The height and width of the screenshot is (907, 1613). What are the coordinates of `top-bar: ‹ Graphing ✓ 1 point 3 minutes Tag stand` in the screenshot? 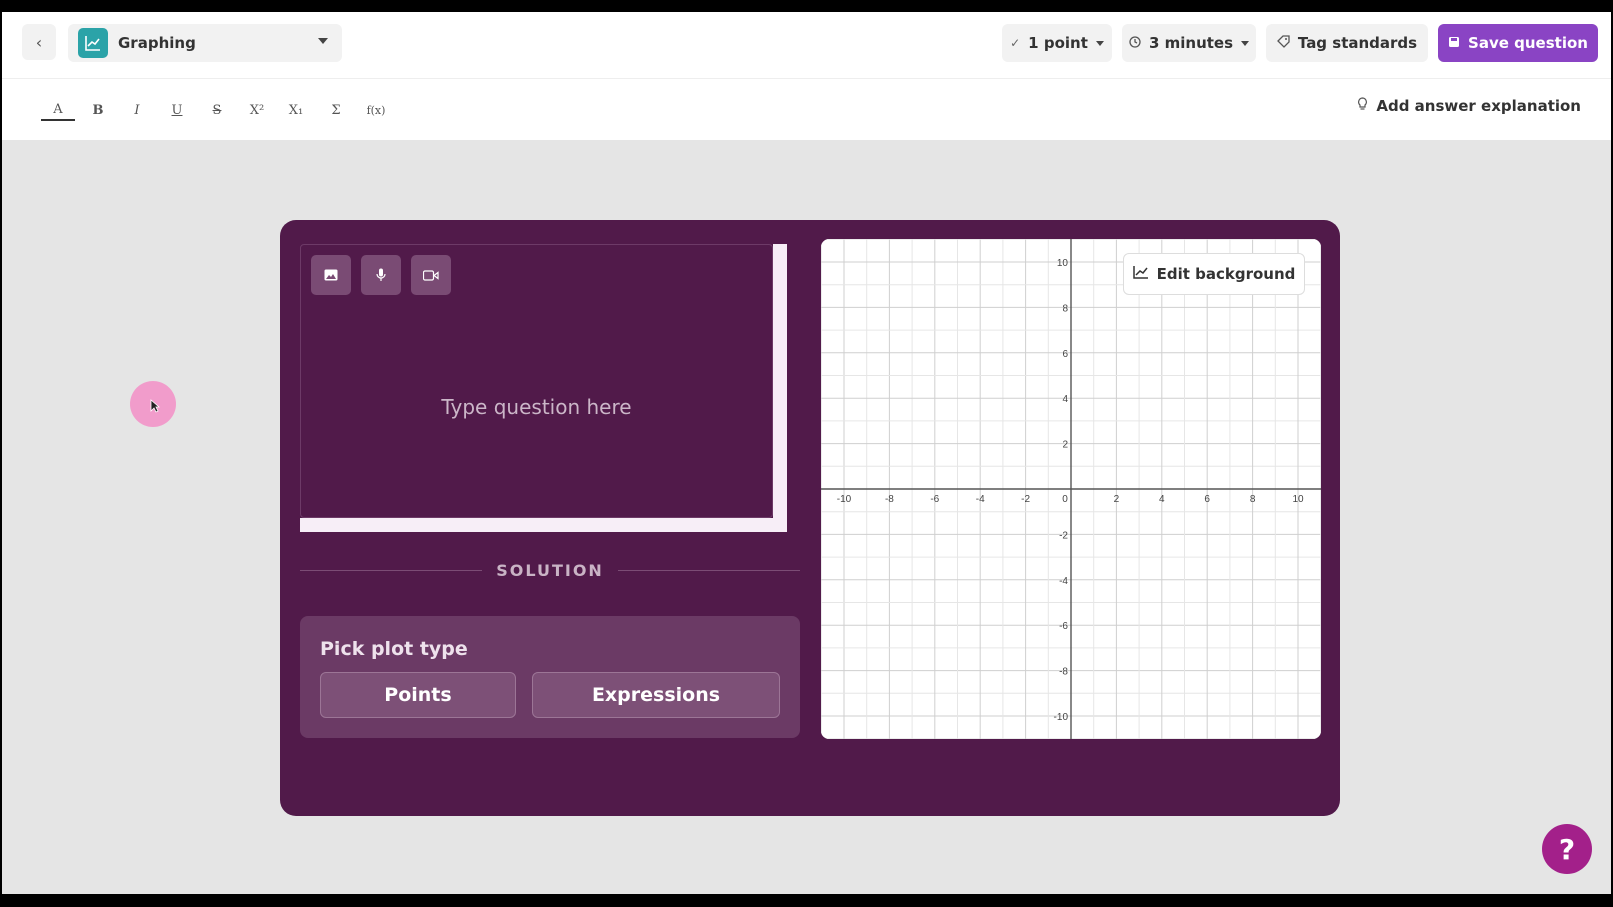 It's located at (806, 45).